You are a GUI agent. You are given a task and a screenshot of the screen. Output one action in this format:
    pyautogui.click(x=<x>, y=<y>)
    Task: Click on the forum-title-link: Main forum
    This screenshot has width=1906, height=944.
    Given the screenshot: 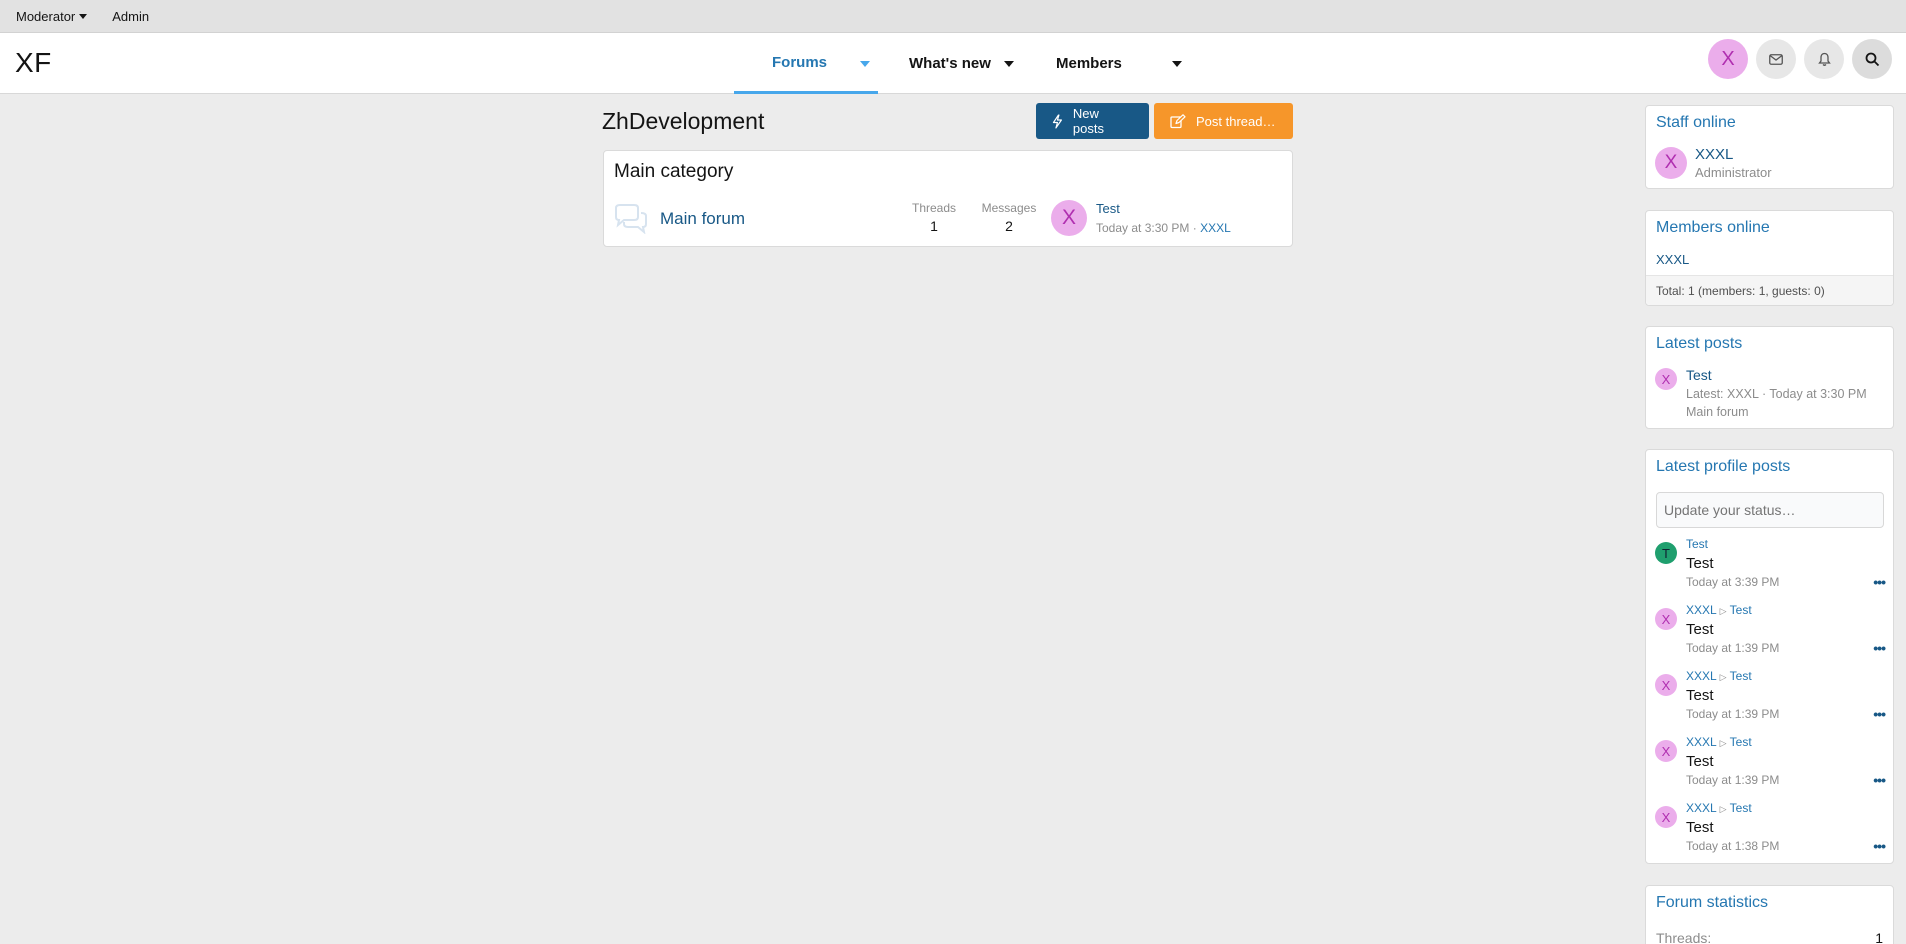 What is the action you would take?
    pyautogui.click(x=702, y=219)
    